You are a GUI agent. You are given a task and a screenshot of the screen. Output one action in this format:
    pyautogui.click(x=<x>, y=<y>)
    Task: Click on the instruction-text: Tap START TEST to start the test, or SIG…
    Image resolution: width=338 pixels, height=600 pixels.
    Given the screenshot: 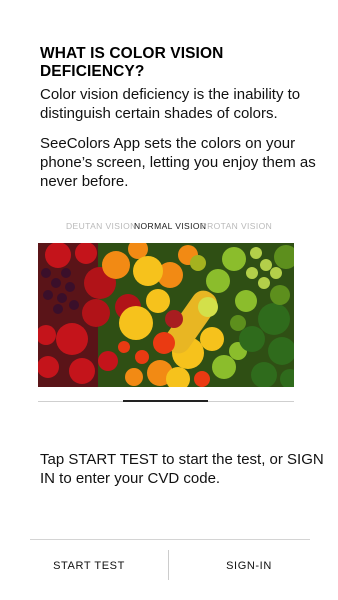 What is the action you would take?
    pyautogui.click(x=182, y=469)
    